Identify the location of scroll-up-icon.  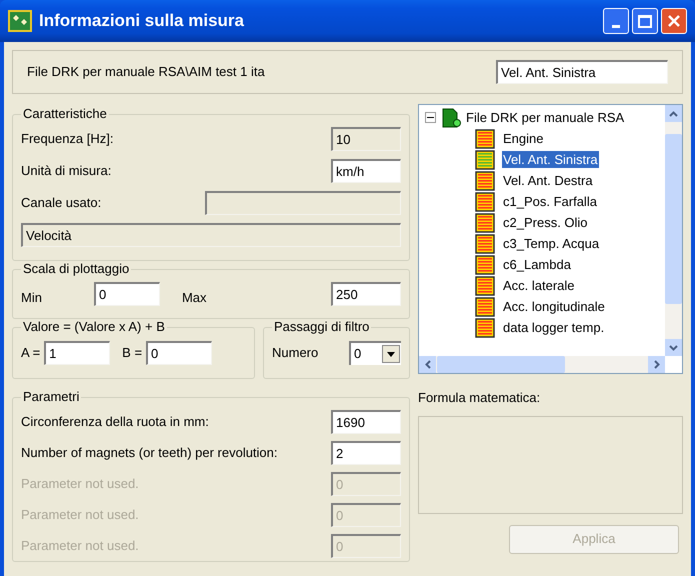
(673, 113).